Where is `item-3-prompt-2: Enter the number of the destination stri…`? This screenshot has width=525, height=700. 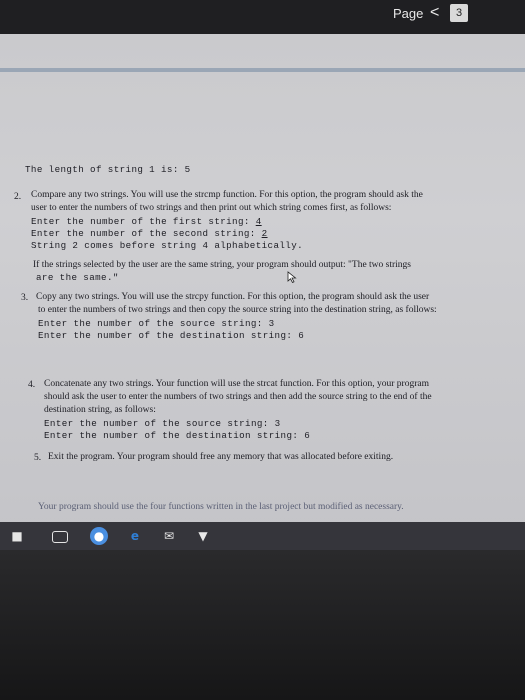 item-3-prompt-2: Enter the number of the destination stri… is located at coordinates (171, 335).